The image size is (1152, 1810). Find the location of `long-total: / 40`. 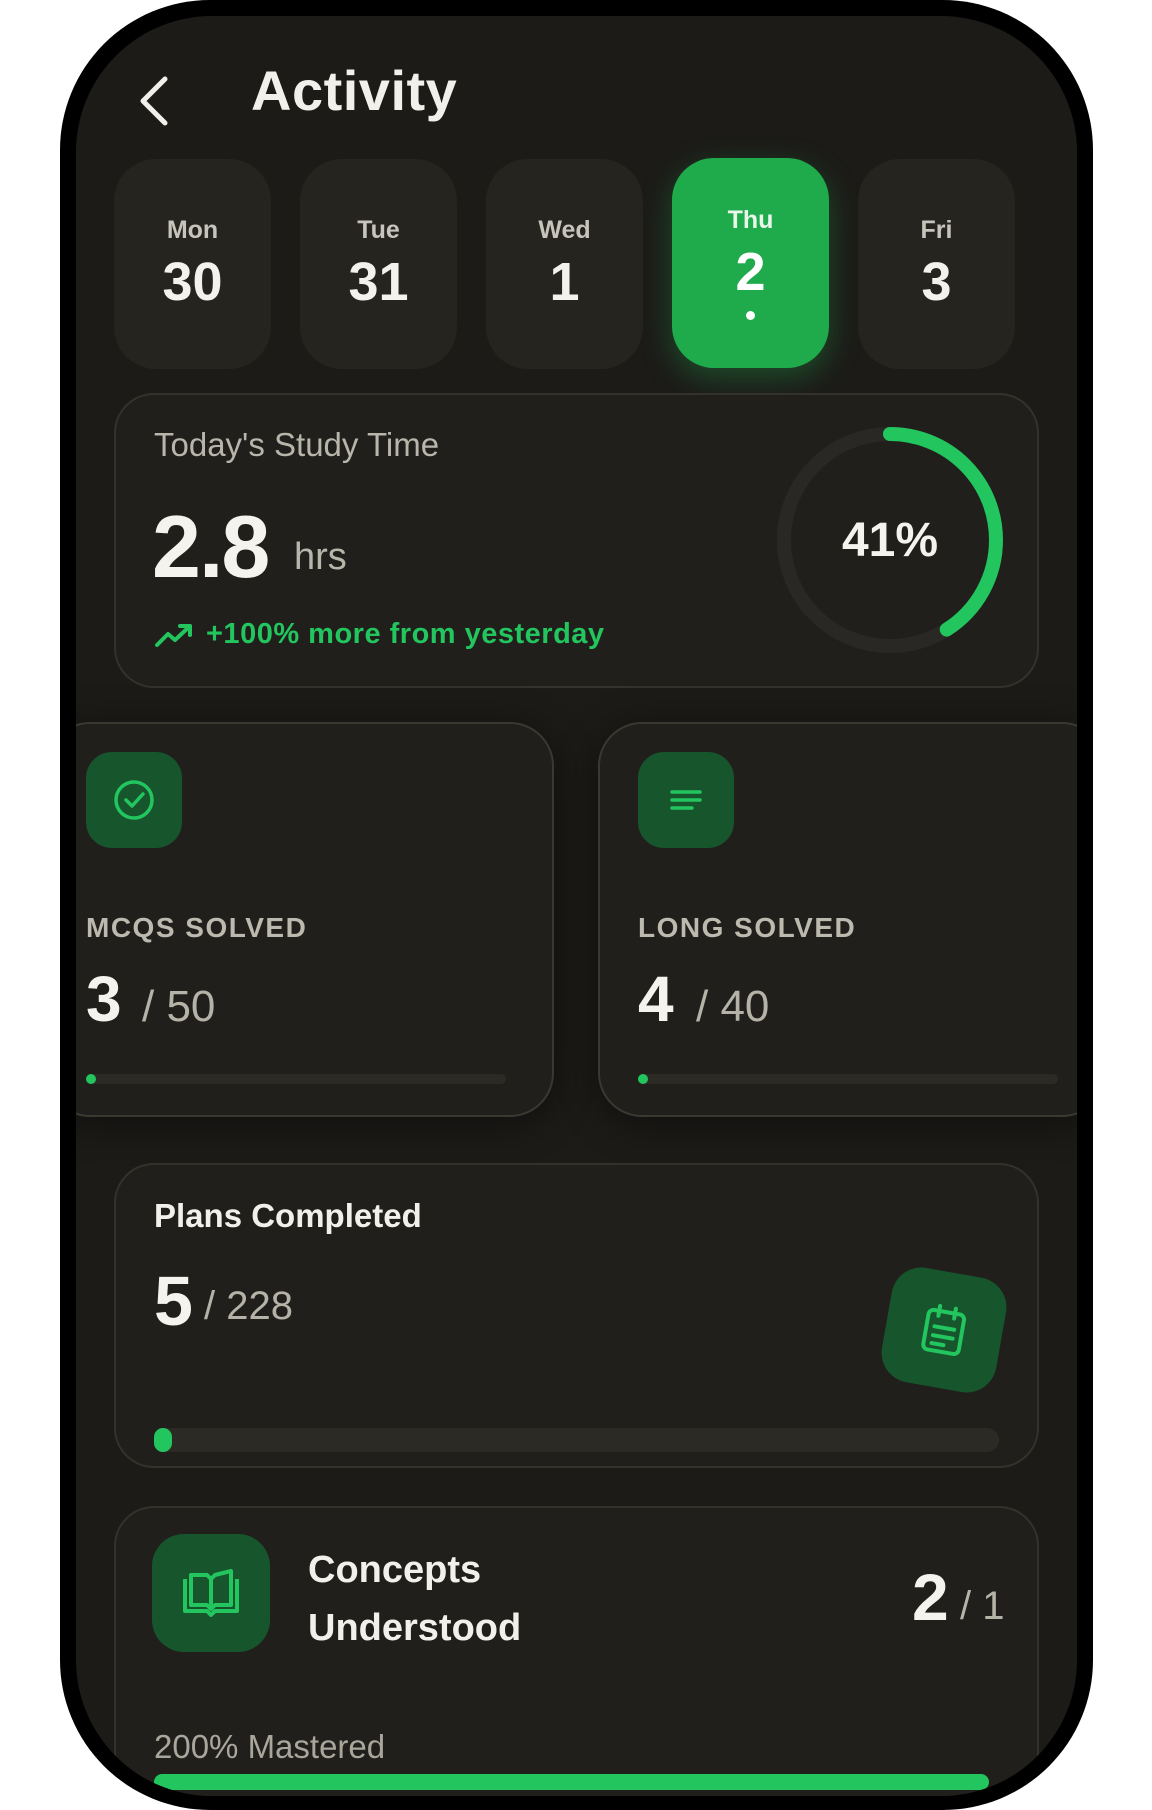

long-total: / 40 is located at coordinates (733, 1006).